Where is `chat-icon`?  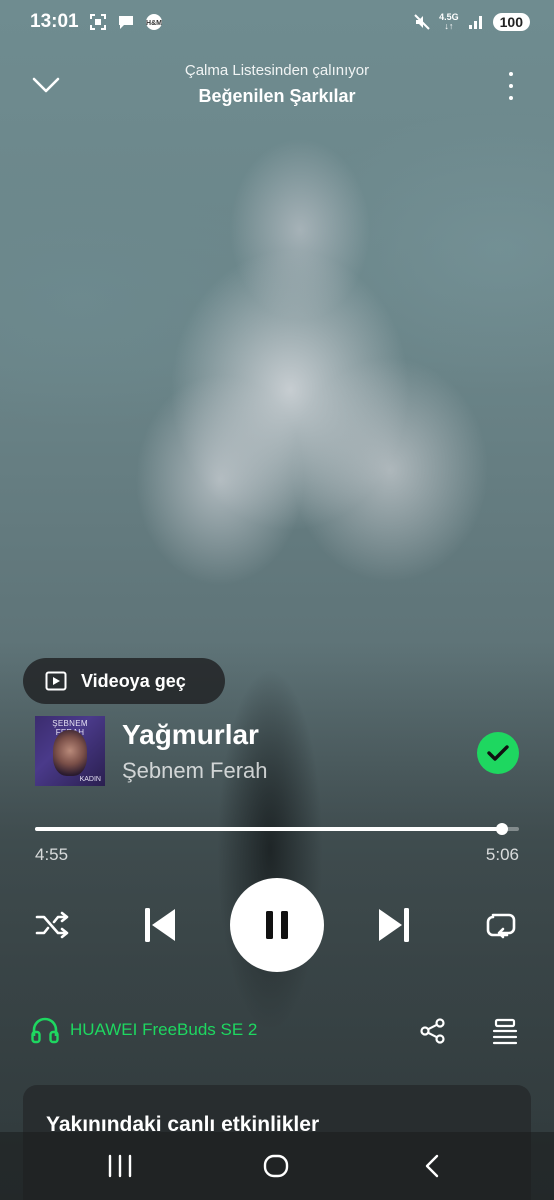
chat-icon is located at coordinates (126, 22).